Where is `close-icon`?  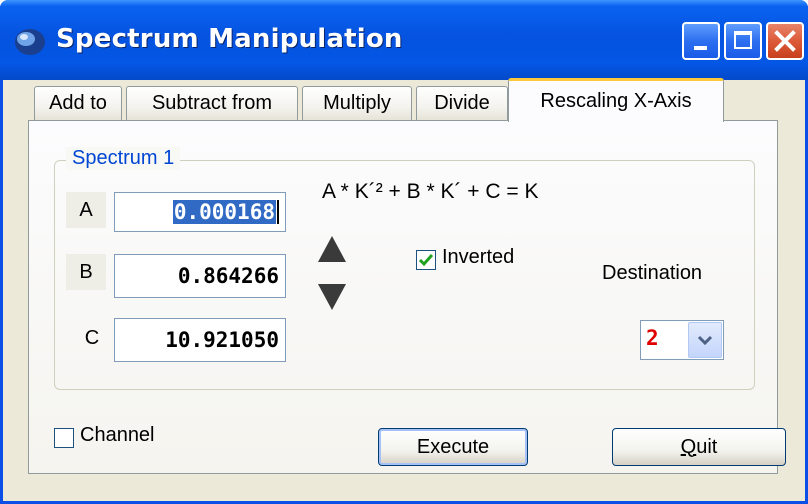 close-icon is located at coordinates (785, 41).